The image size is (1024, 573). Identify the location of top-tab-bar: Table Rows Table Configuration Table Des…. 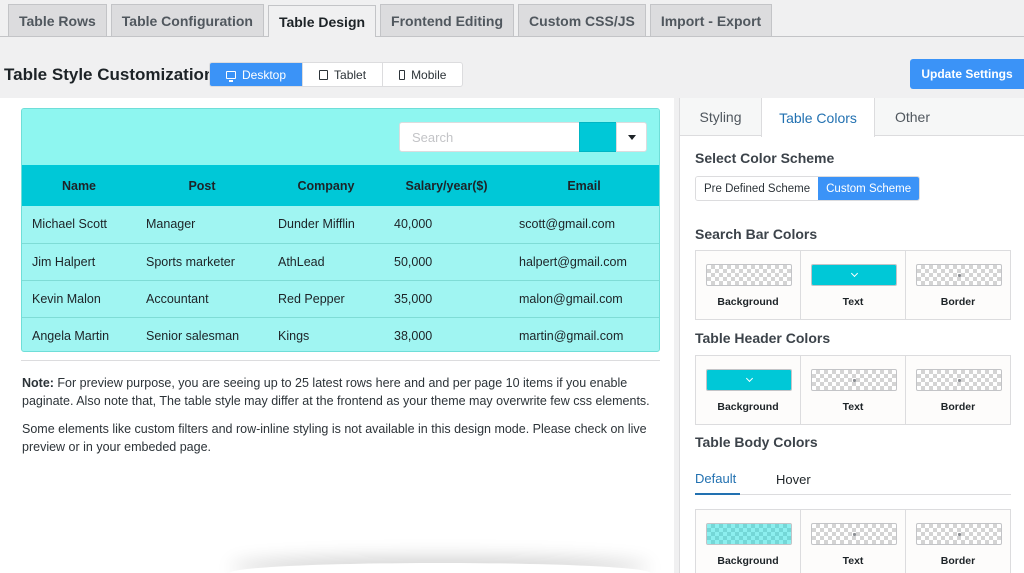
(392, 20).